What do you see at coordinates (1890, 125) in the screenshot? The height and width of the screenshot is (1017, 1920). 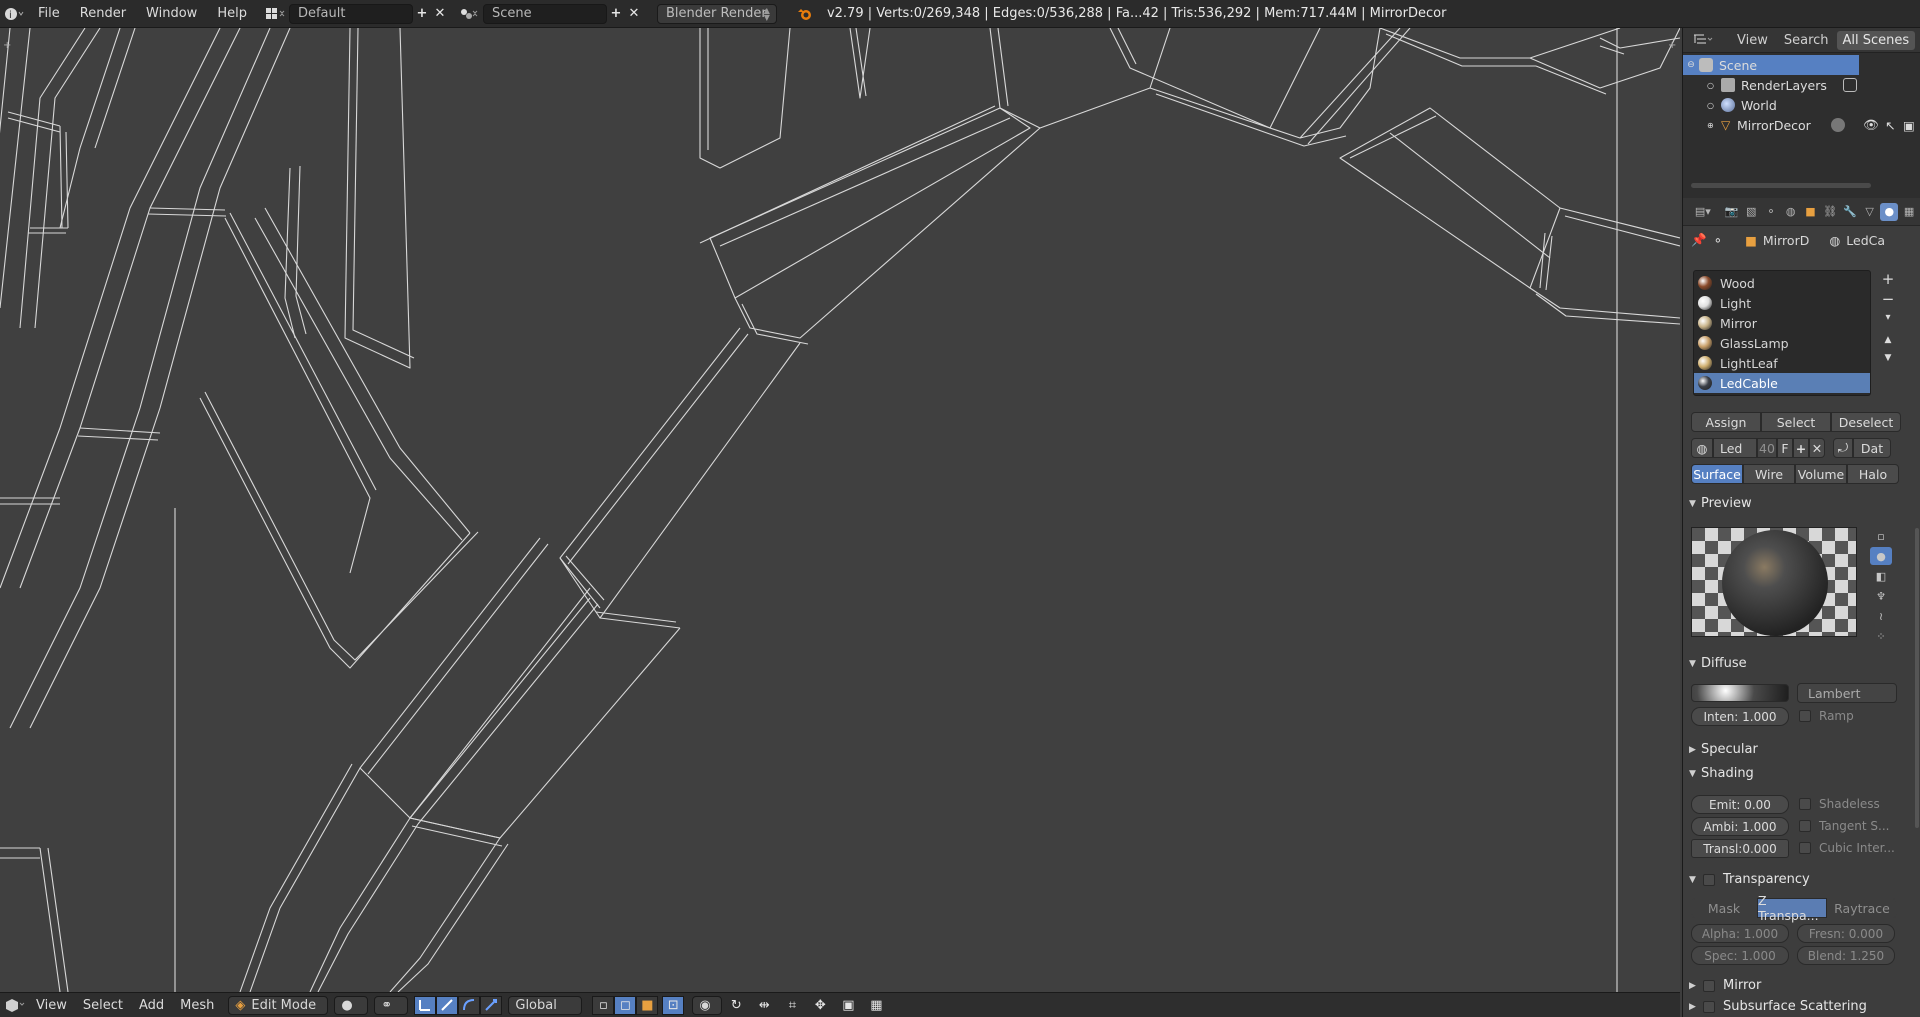 I see `selectable-arrow-icon: ↖` at bounding box center [1890, 125].